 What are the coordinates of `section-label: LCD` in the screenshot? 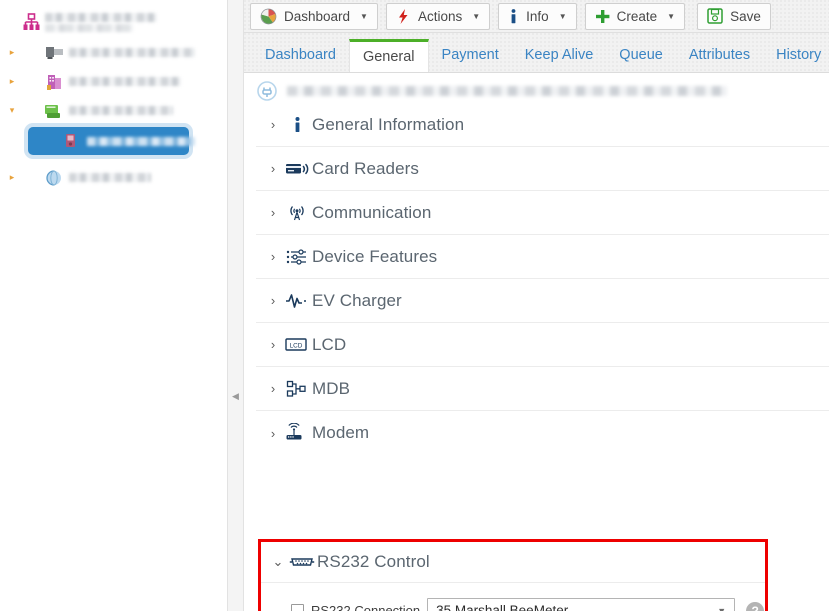 It's located at (329, 344).